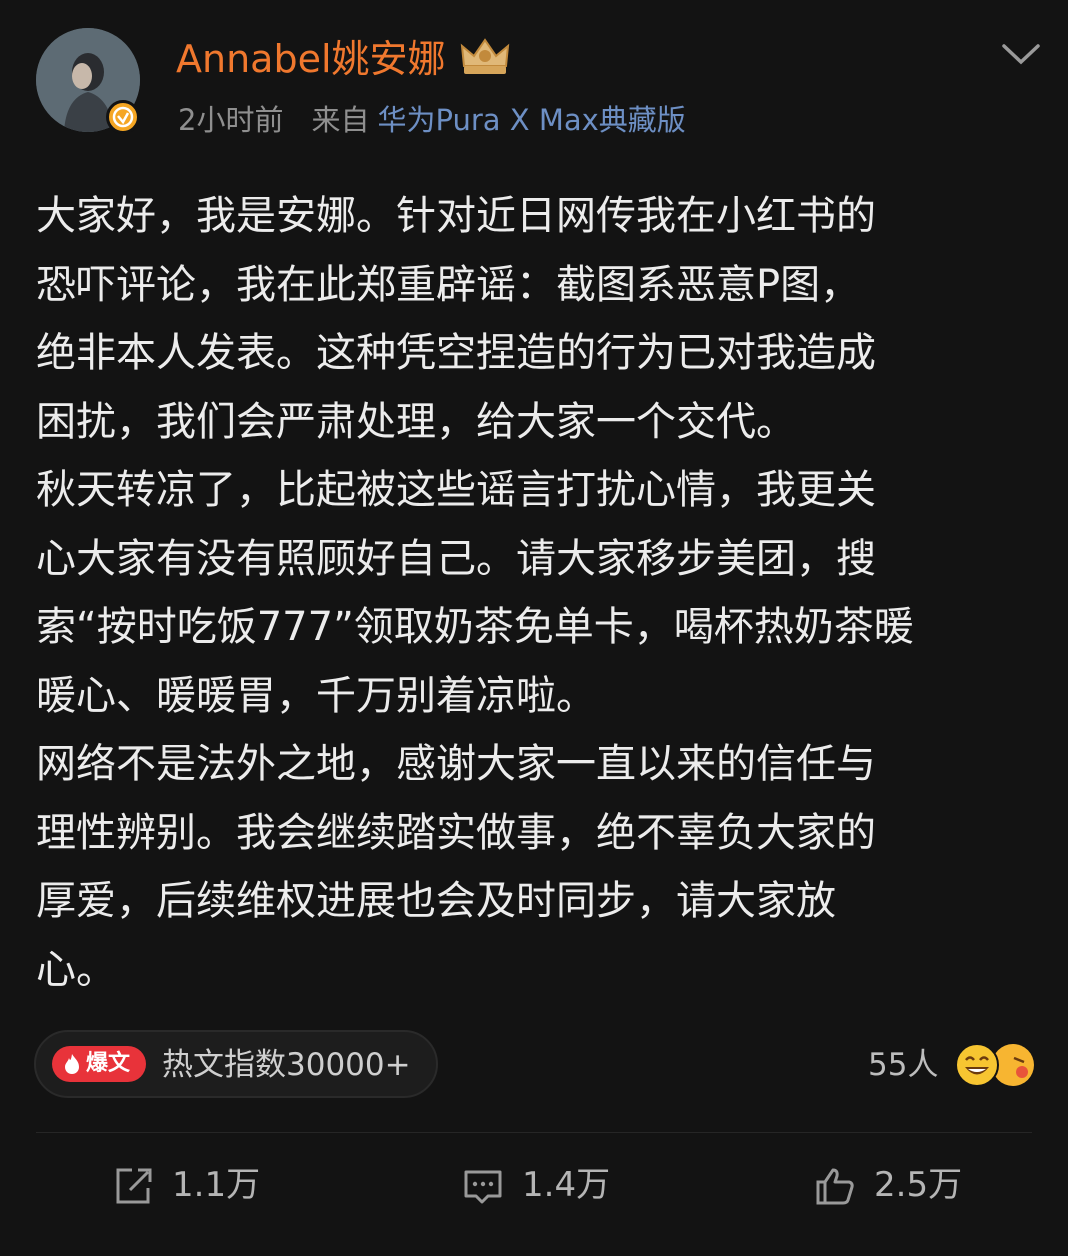 This screenshot has height=1256, width=1068. I want to click on post-line: 索“按时吃饭777”领取奶茶免单卡，喝杯热奶茶暖, so click(475, 627).